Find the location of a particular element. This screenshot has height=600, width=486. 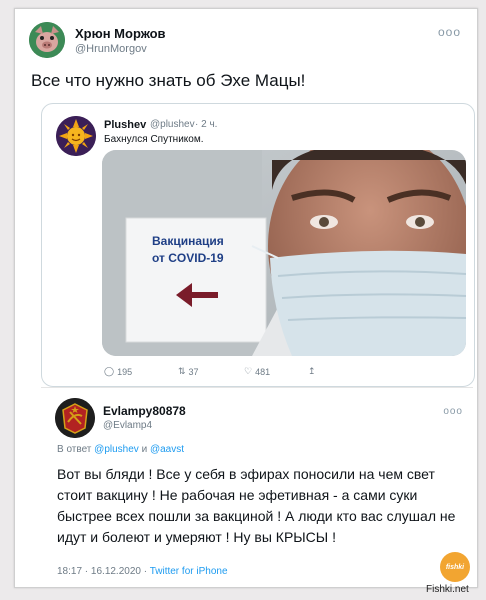

share-icon: ↥ is located at coordinates (312, 371).